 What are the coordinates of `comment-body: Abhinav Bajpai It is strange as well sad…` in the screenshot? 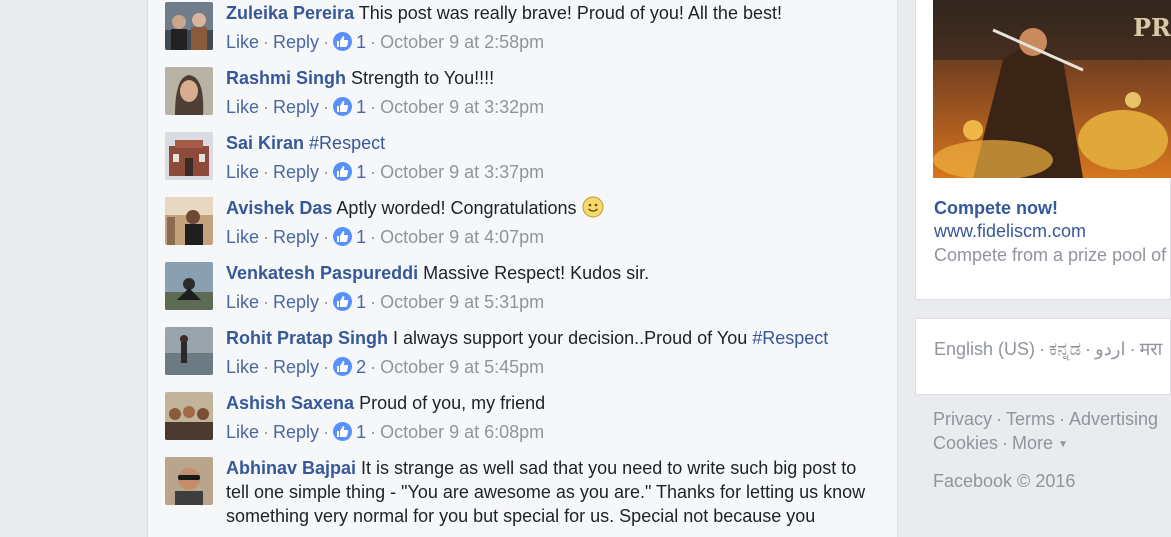 It's located at (546, 492).